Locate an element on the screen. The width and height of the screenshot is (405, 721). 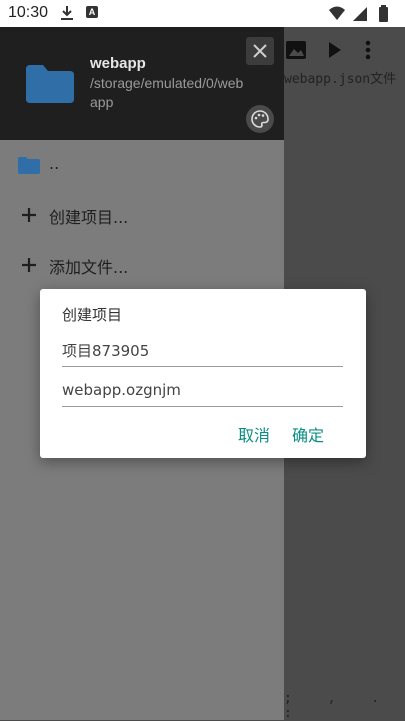
dialog-title: 创建项目 is located at coordinates (92, 315).